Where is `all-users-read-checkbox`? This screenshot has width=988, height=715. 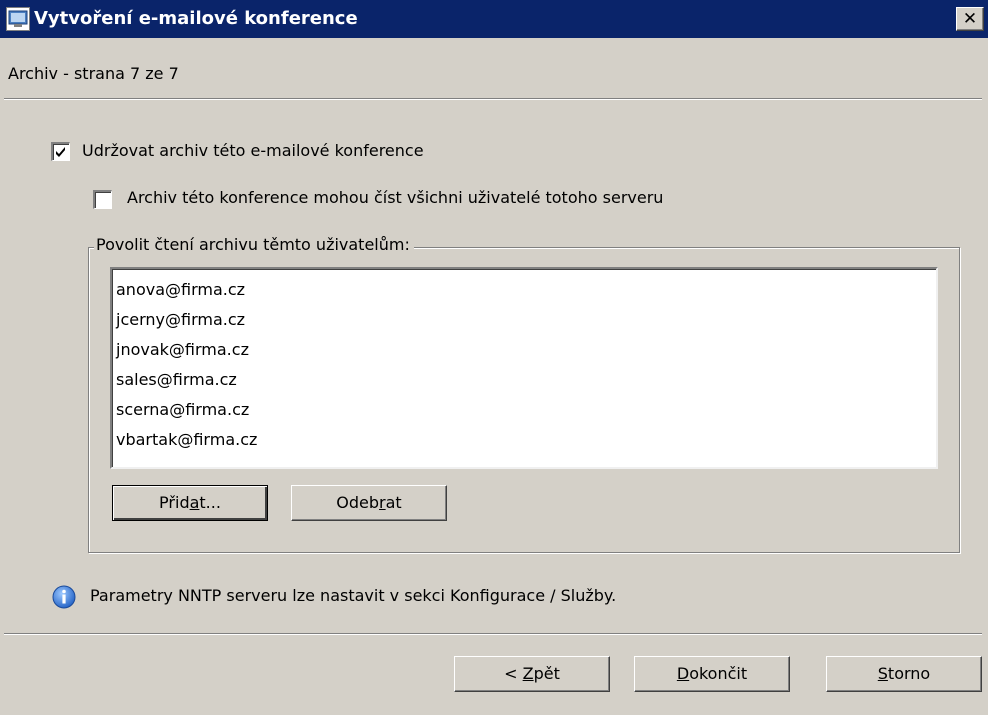
all-users-read-checkbox is located at coordinates (102, 199).